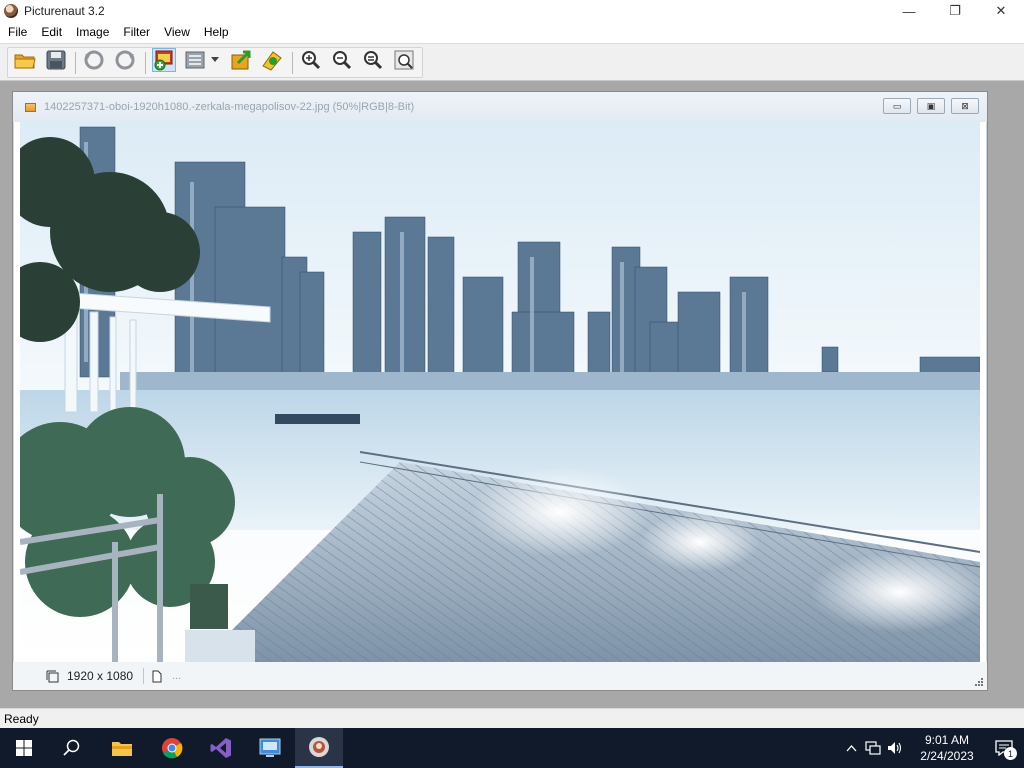 The height and width of the screenshot is (768, 1024). Describe the element at coordinates (1001, 11) in the screenshot. I see `close-button: ✕` at that location.